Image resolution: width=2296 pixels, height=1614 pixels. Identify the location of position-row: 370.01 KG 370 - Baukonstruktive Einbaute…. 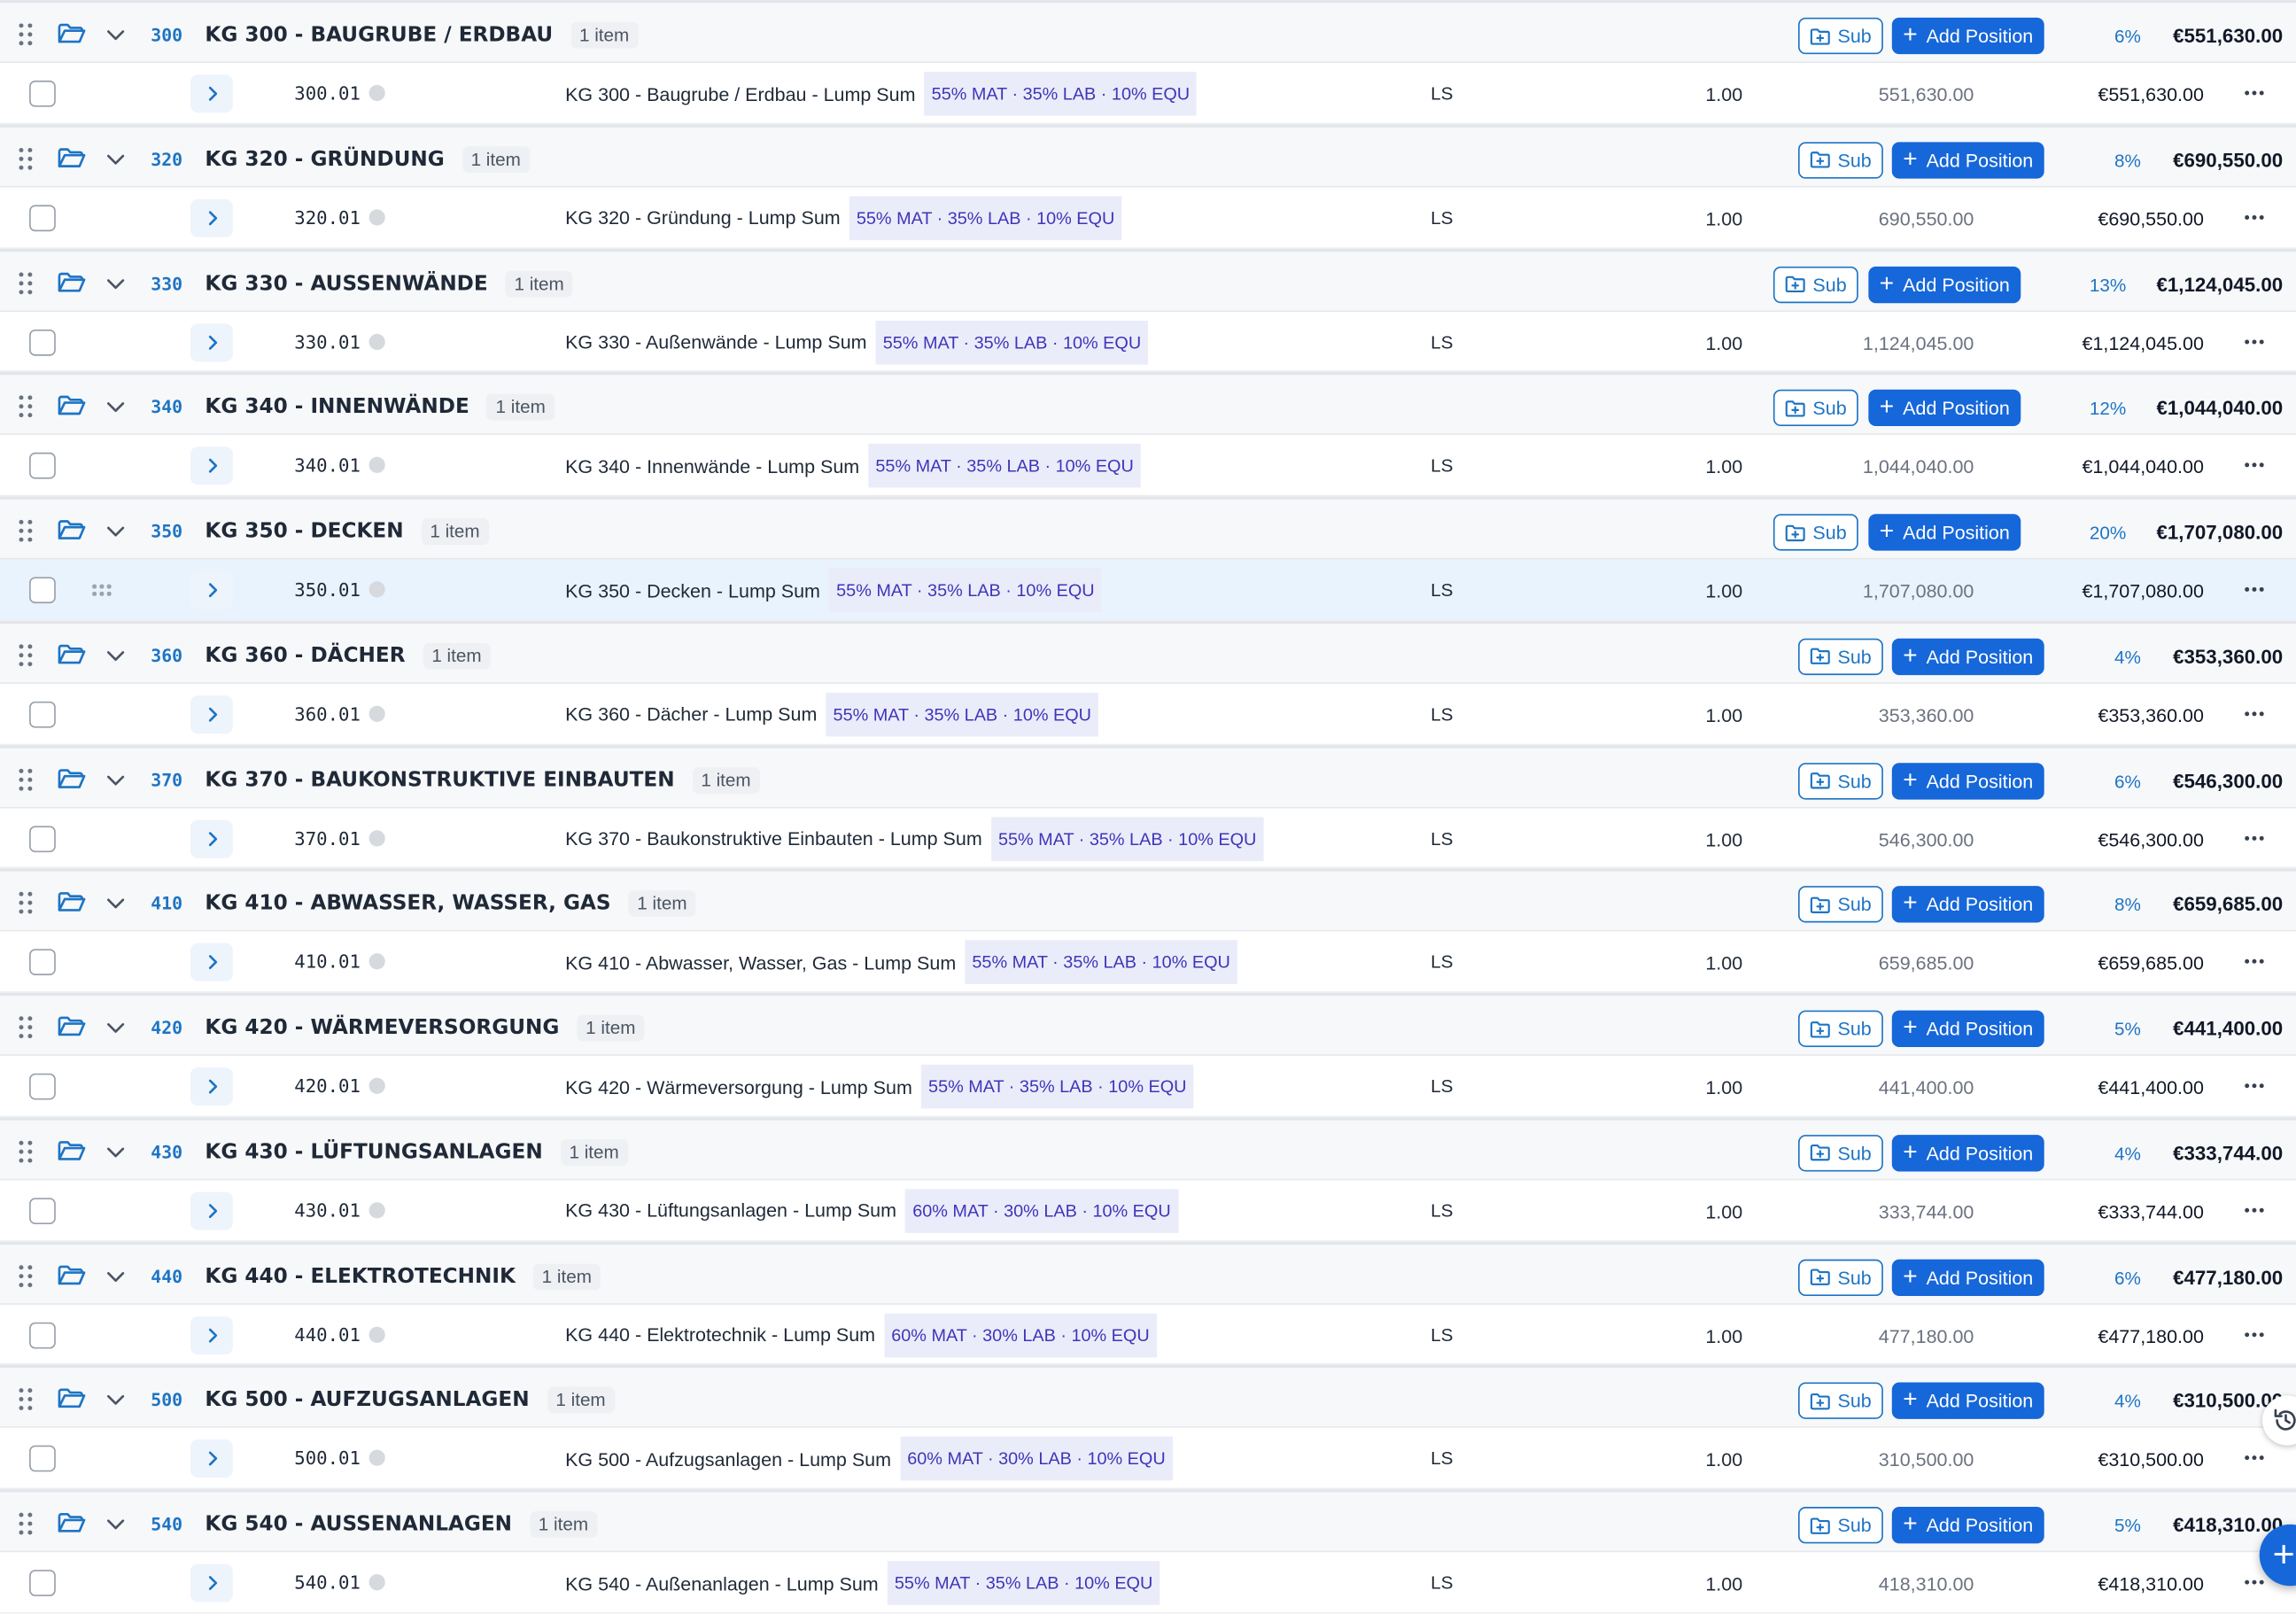
(1148, 838).